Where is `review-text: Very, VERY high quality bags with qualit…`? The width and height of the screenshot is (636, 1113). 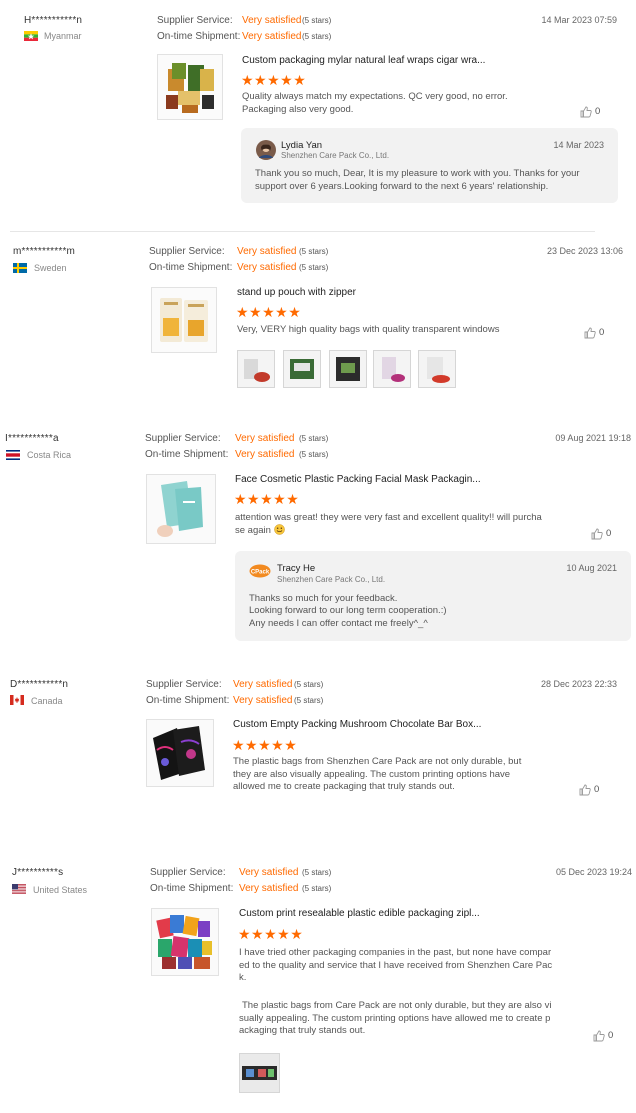 review-text: Very, VERY high quality bags with qualit… is located at coordinates (368, 329).